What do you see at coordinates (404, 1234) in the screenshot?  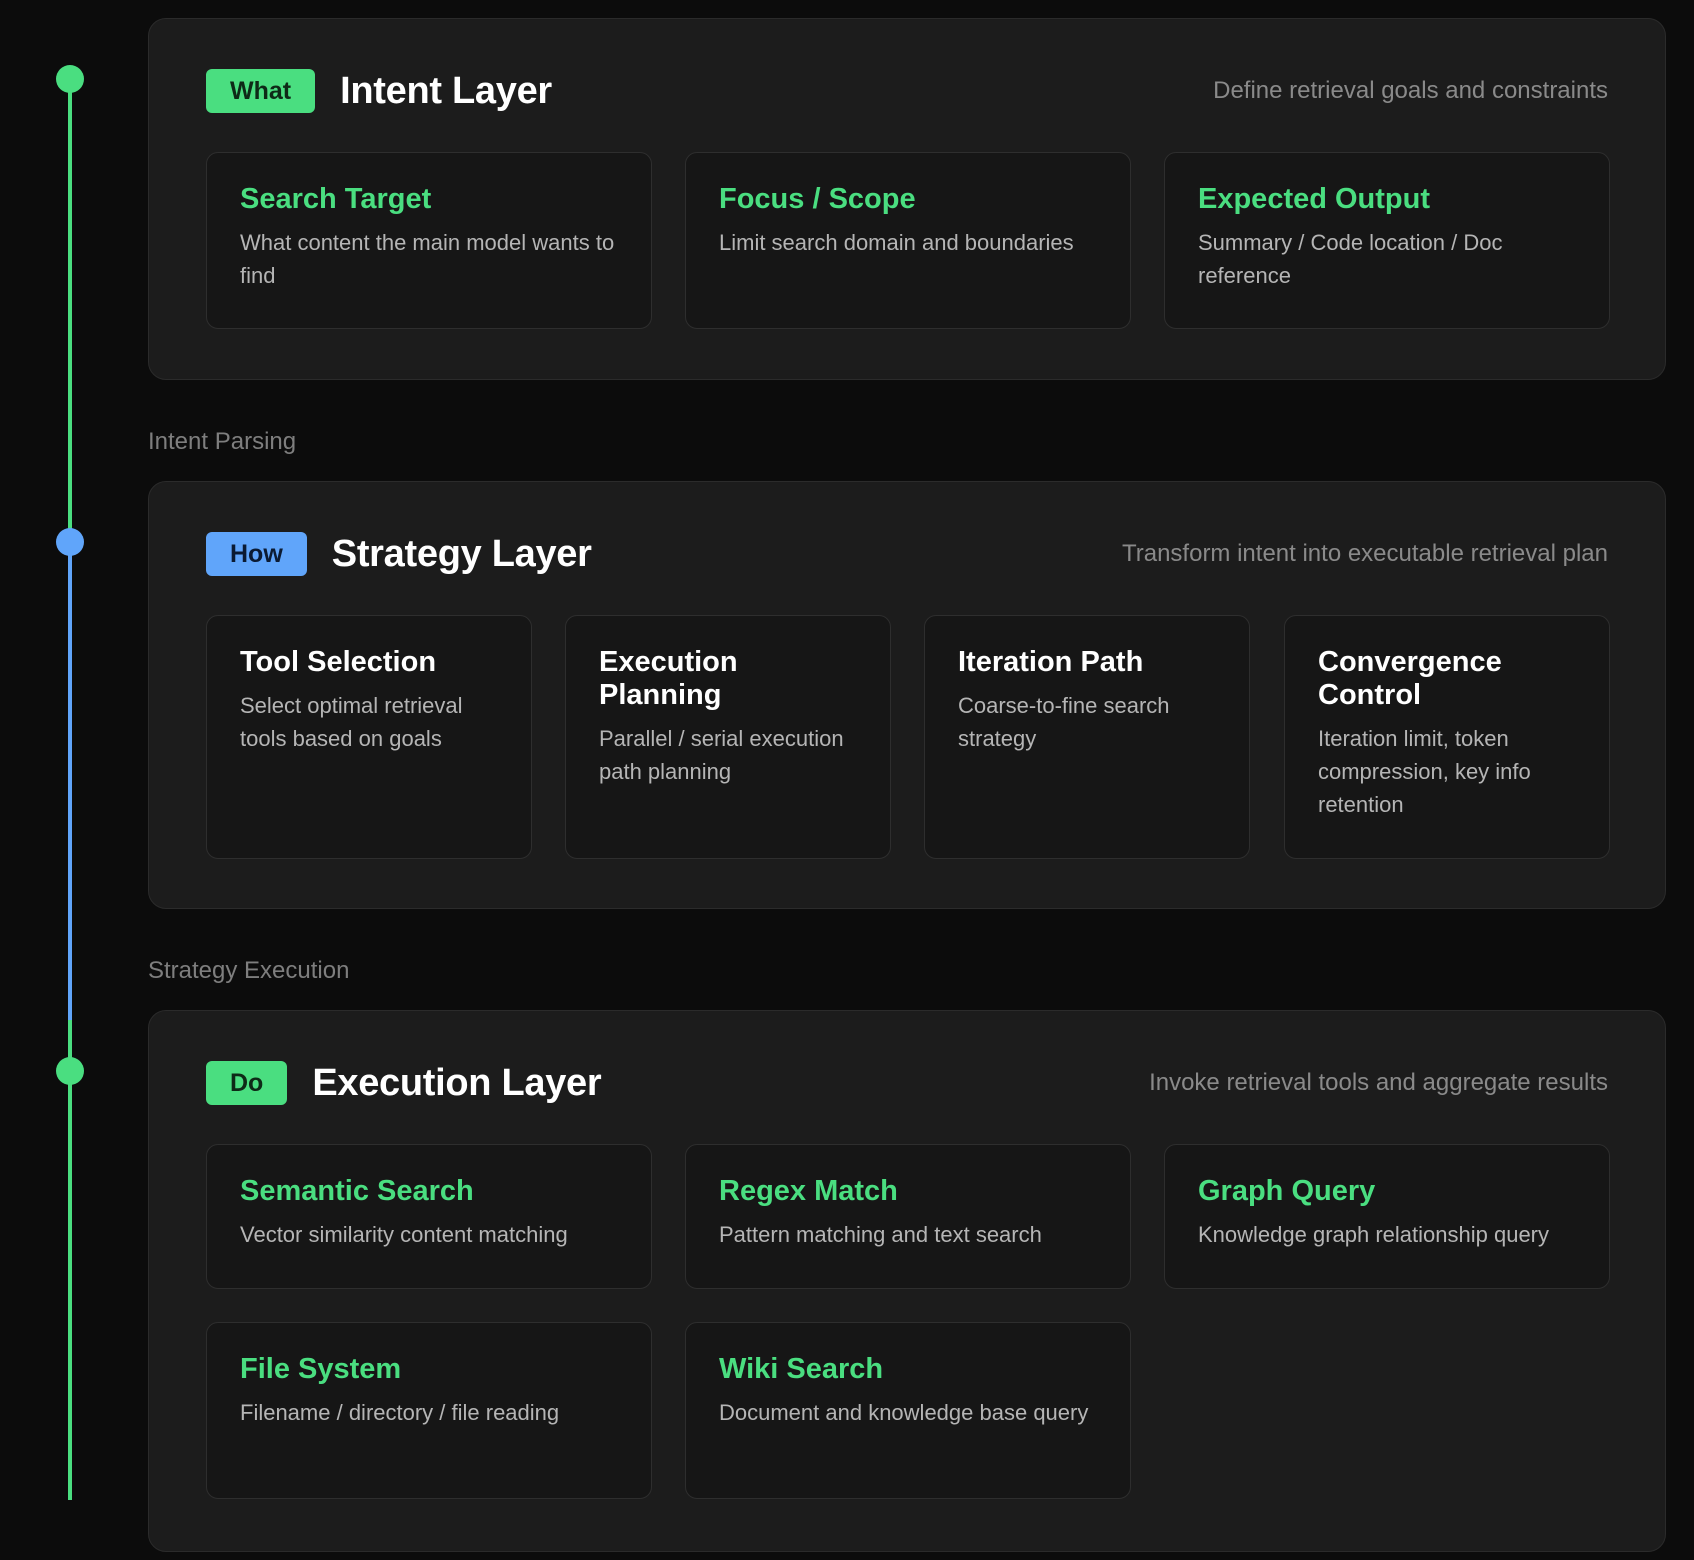 I see `card-description: Vector similarity content matching` at bounding box center [404, 1234].